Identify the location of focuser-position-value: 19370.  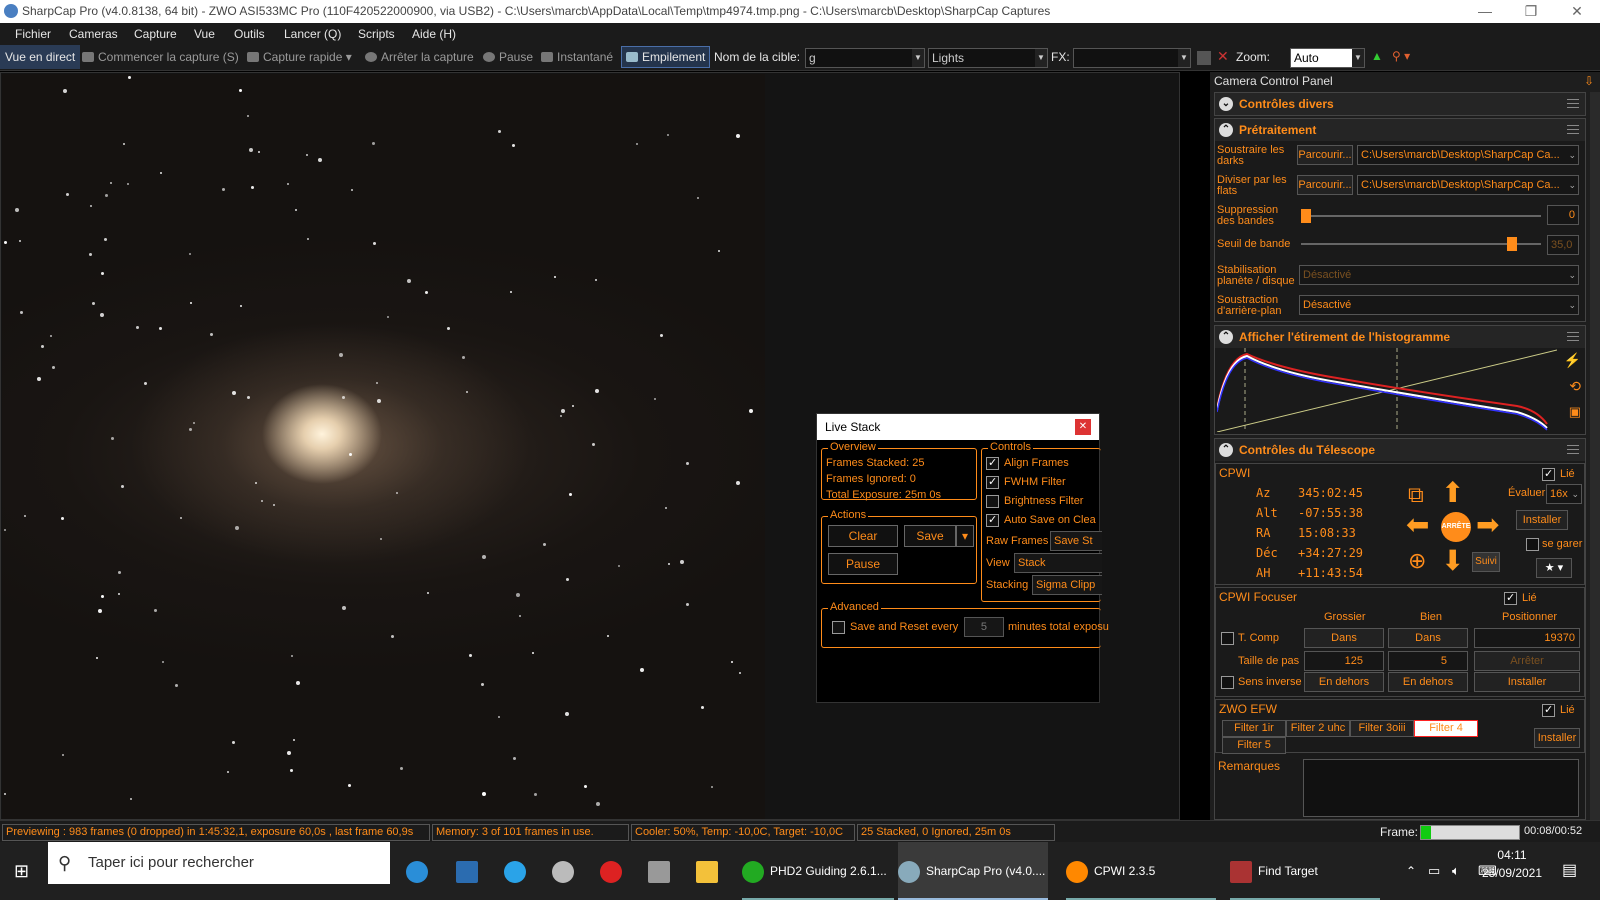
(1527, 638).